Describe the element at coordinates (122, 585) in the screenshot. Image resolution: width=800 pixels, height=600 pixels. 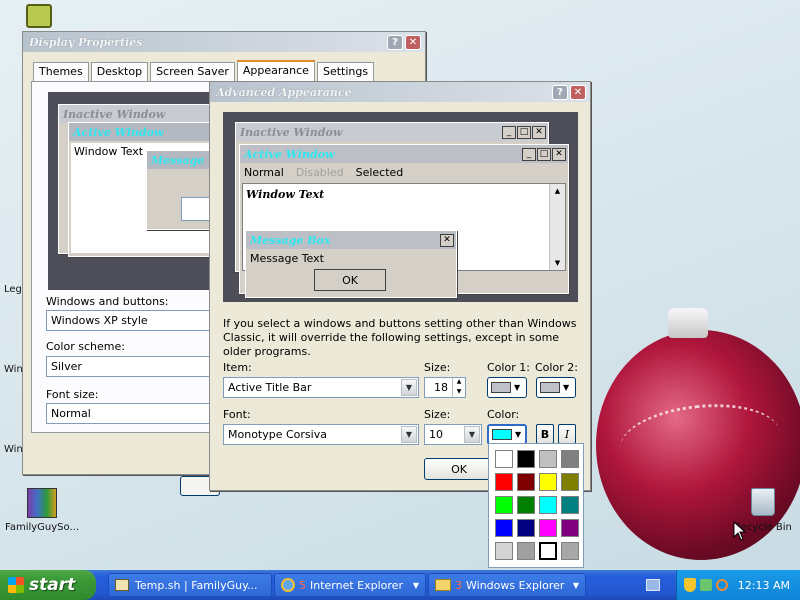
I see `terminal-icon` at that location.